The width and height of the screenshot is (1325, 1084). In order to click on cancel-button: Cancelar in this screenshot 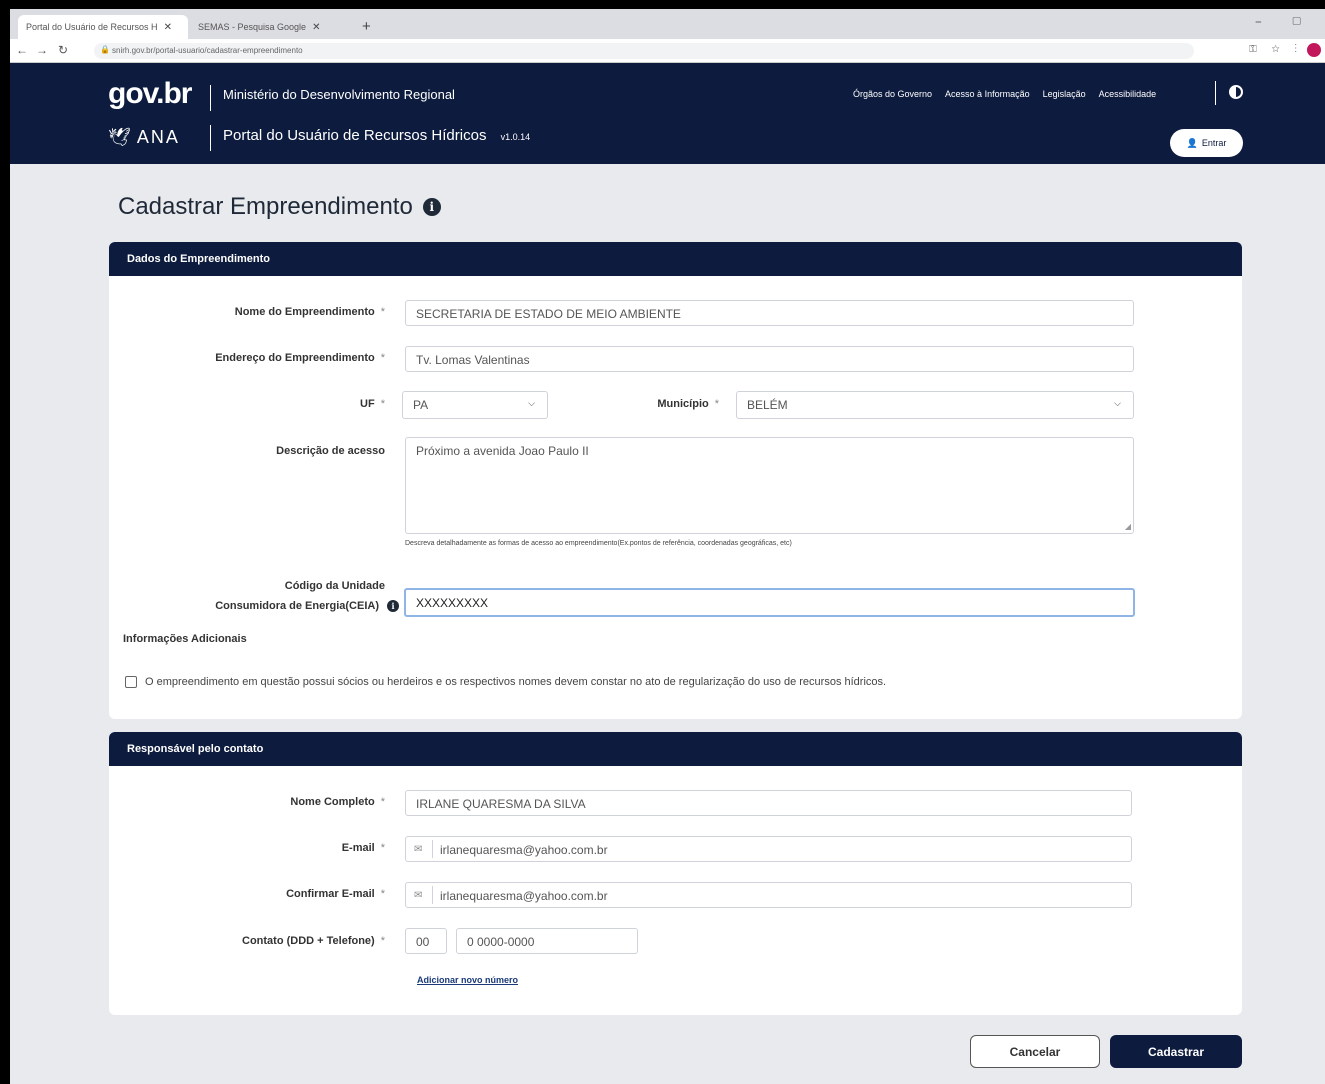, I will do `click(1035, 1051)`.